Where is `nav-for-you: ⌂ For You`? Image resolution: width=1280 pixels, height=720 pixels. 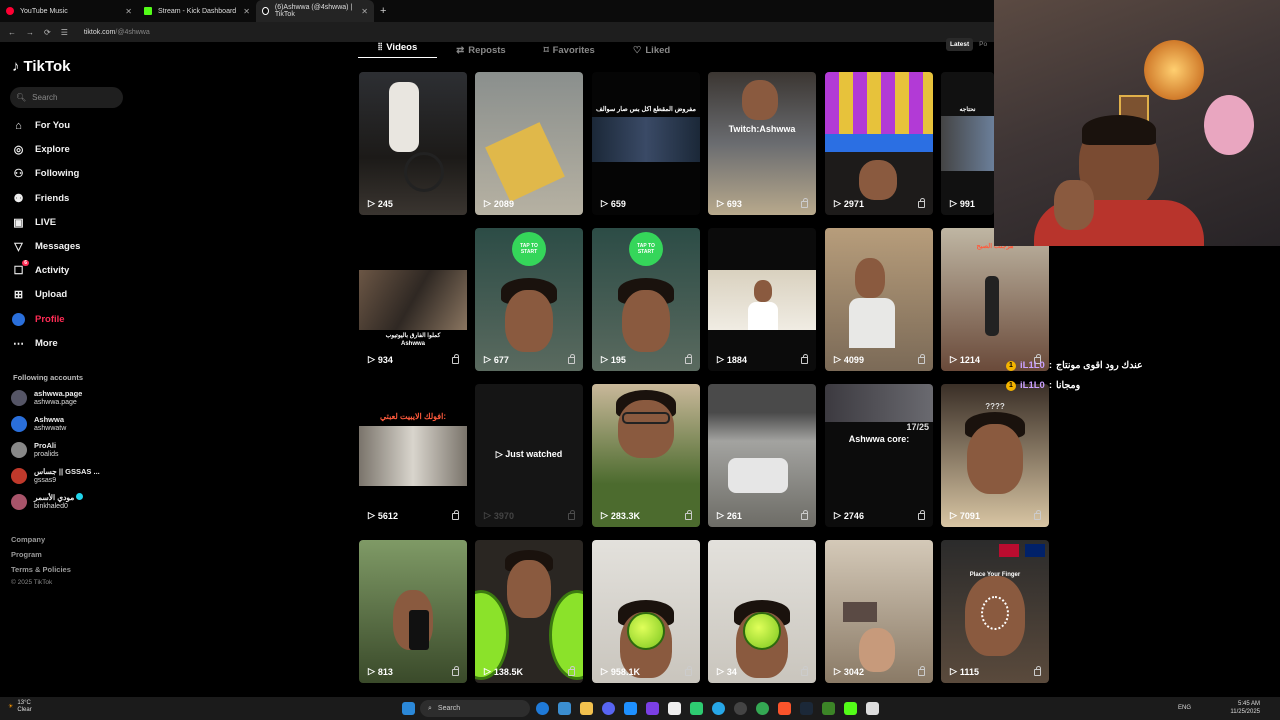 nav-for-you: ⌂ For You is located at coordinates (41, 125).